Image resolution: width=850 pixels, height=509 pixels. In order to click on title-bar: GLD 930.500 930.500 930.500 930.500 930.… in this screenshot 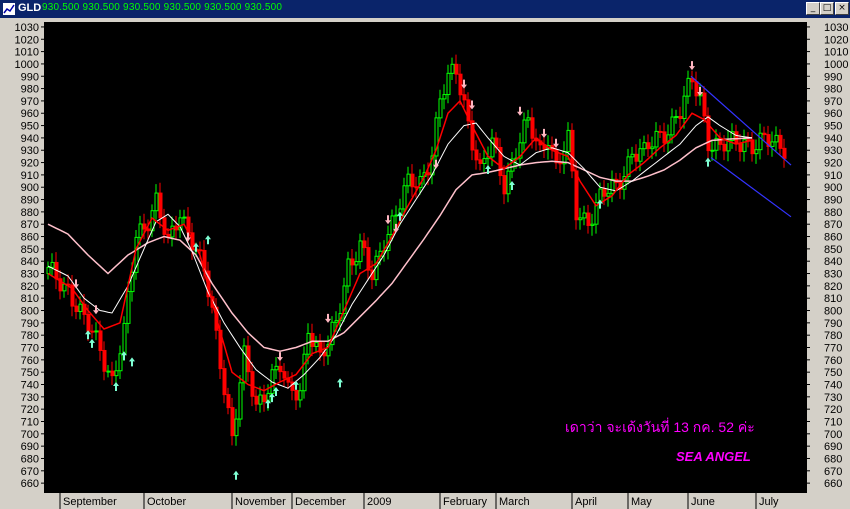, I will do `click(425, 9)`.